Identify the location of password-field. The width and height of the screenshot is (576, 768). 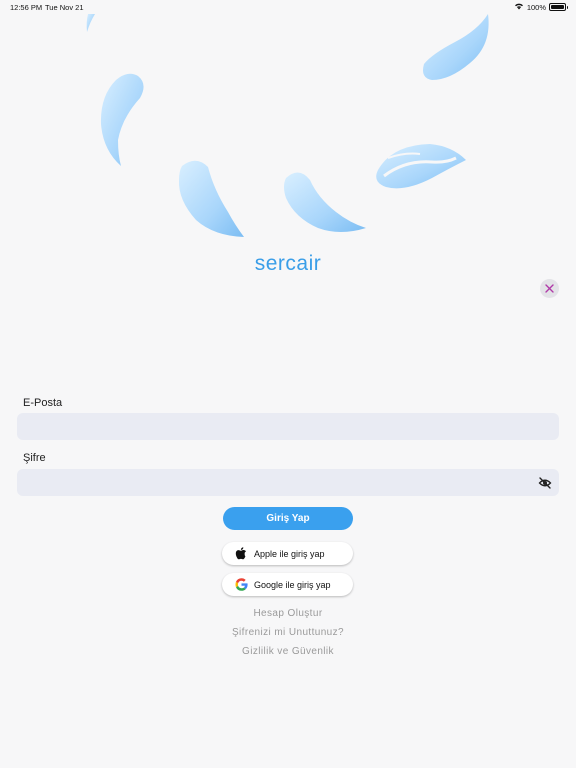
(288, 482).